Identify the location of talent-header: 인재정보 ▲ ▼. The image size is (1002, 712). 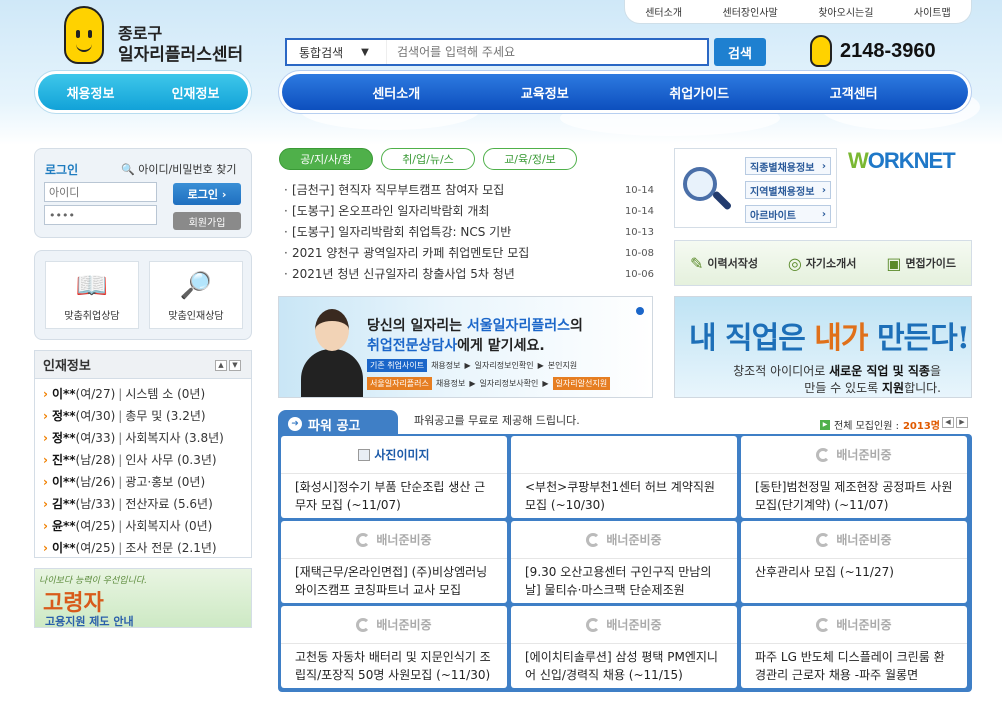
(143, 365).